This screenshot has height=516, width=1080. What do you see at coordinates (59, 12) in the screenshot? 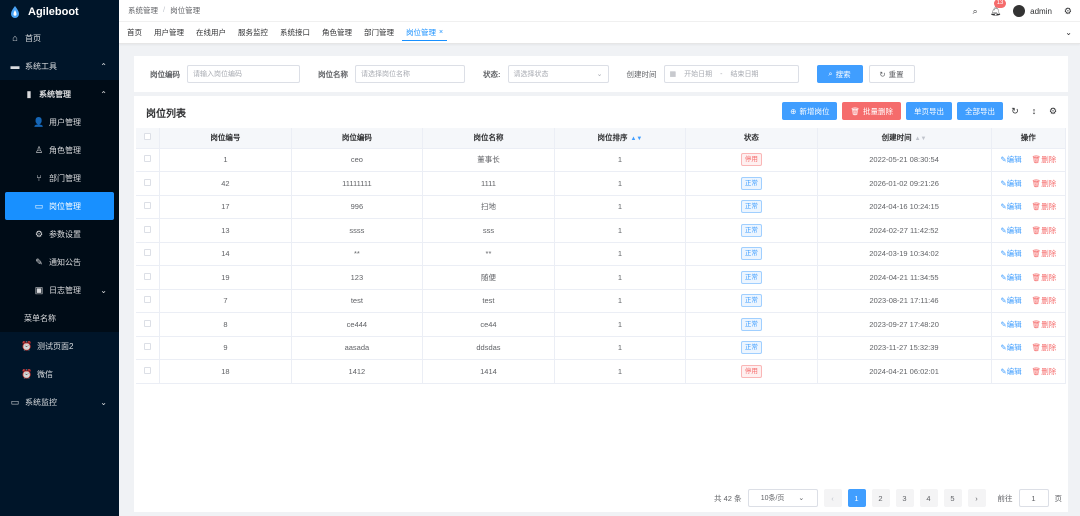
I see `logo: Agileboot` at bounding box center [59, 12].